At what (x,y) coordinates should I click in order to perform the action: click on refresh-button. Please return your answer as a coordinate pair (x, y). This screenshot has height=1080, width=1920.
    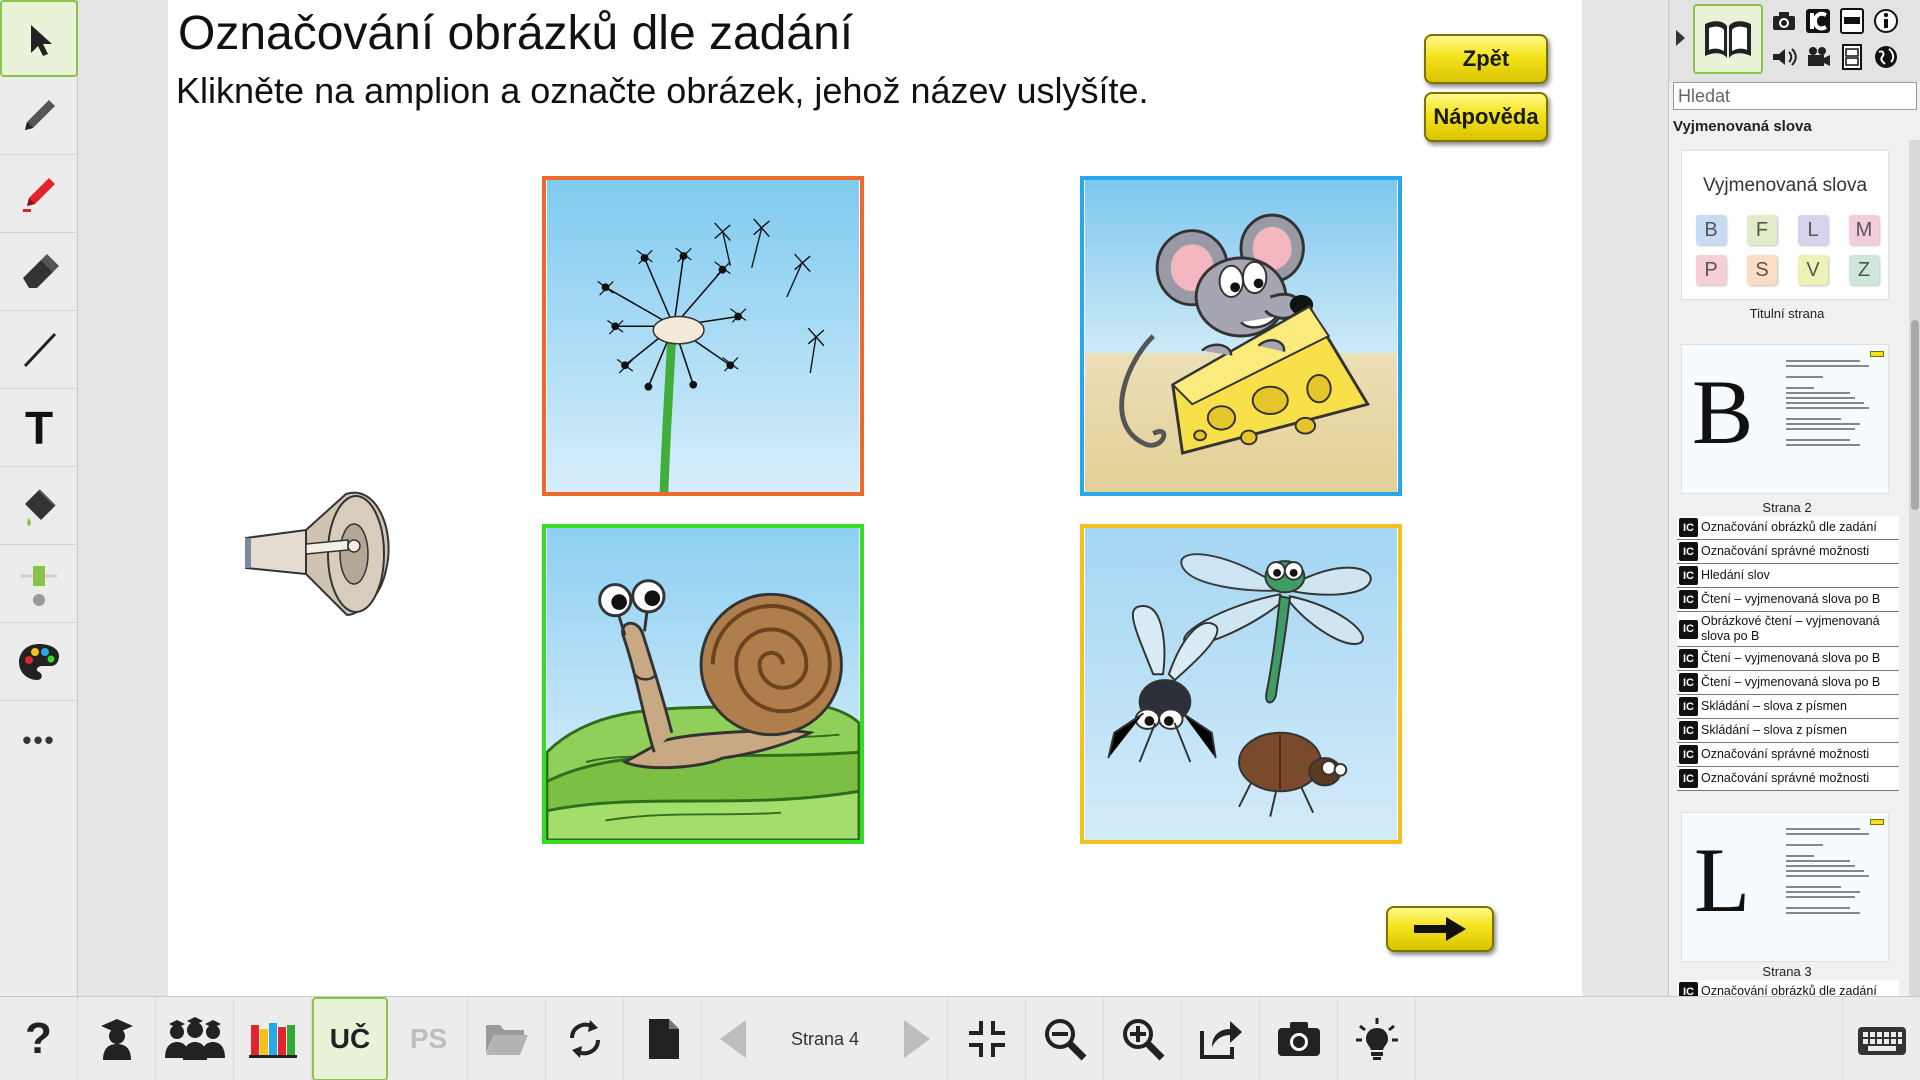
    Looking at the image, I should click on (585, 1038).